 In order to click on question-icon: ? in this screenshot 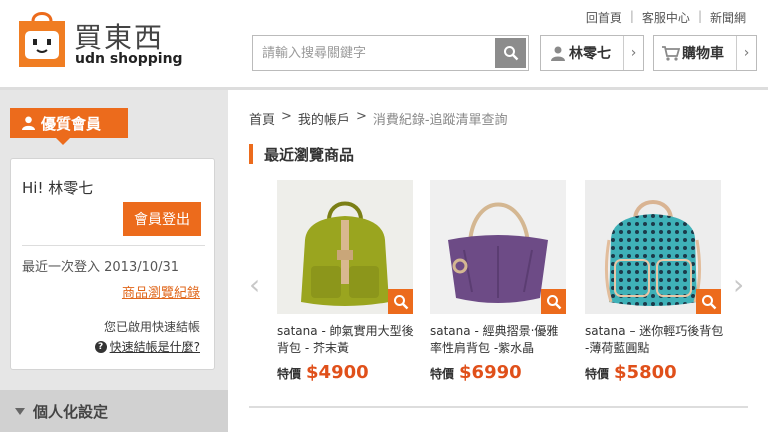, I will do `click(100, 346)`.